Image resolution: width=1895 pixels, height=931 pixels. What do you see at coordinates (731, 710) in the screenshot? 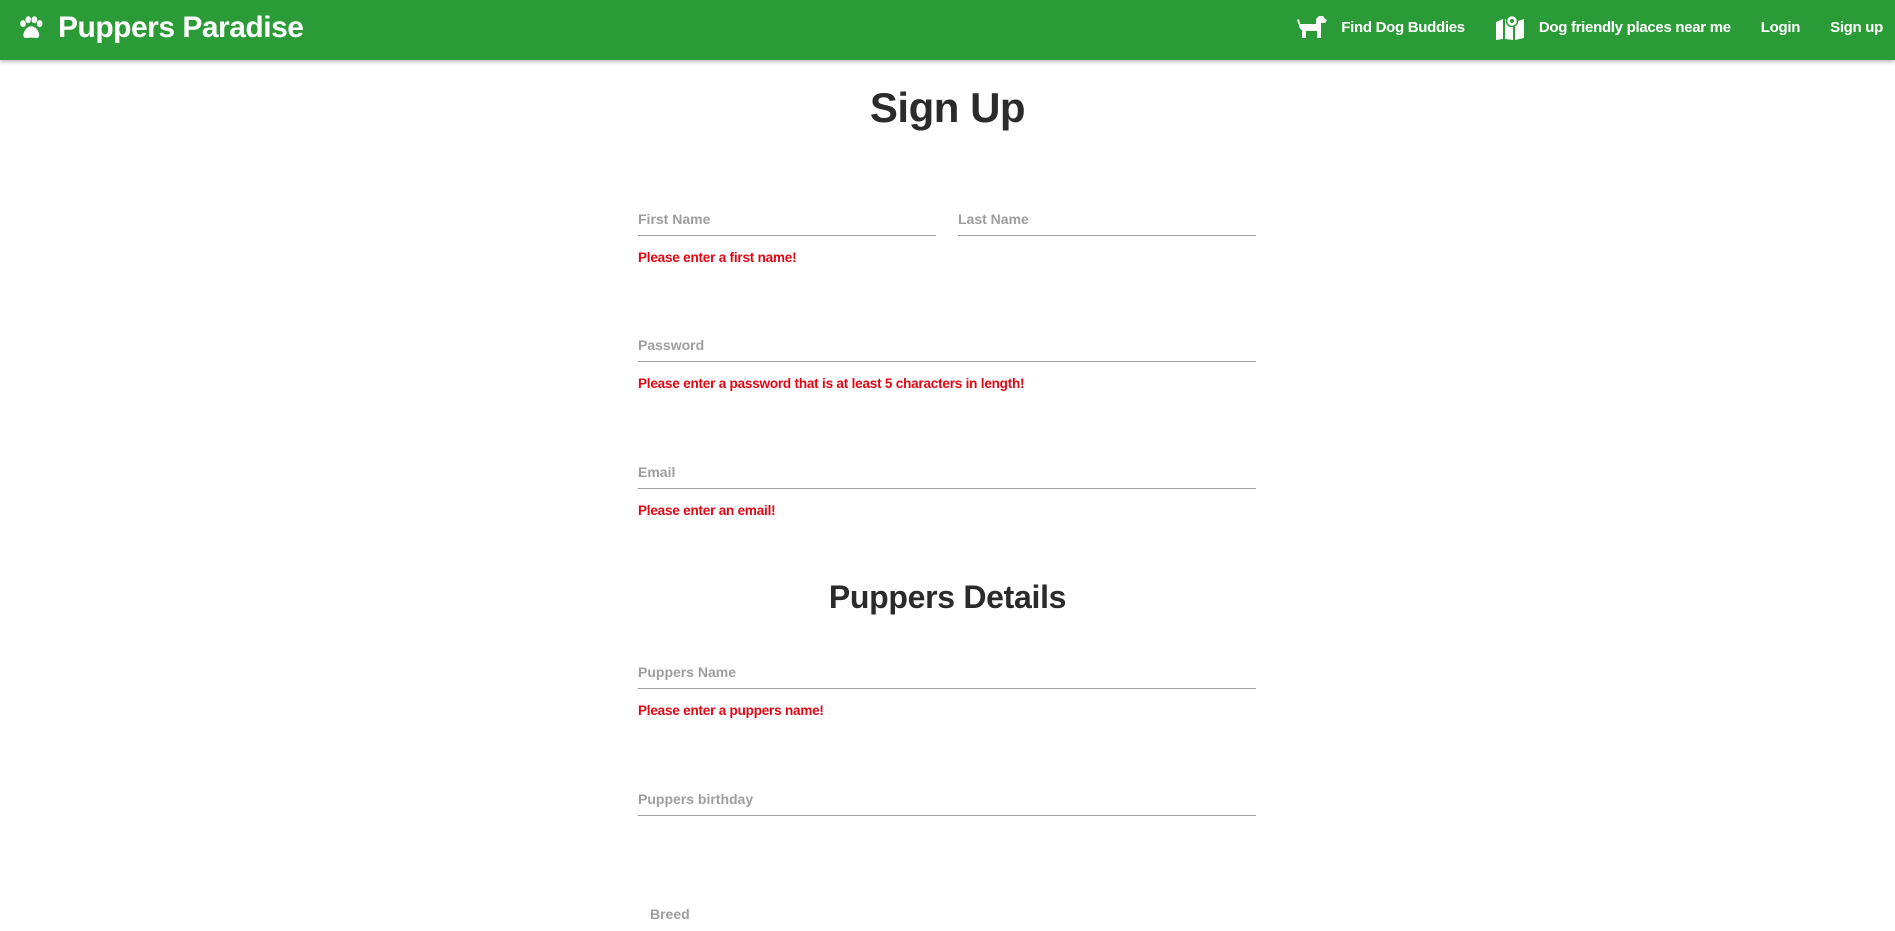
I see `puppers-name-error: Please enter a puppers name!` at bounding box center [731, 710].